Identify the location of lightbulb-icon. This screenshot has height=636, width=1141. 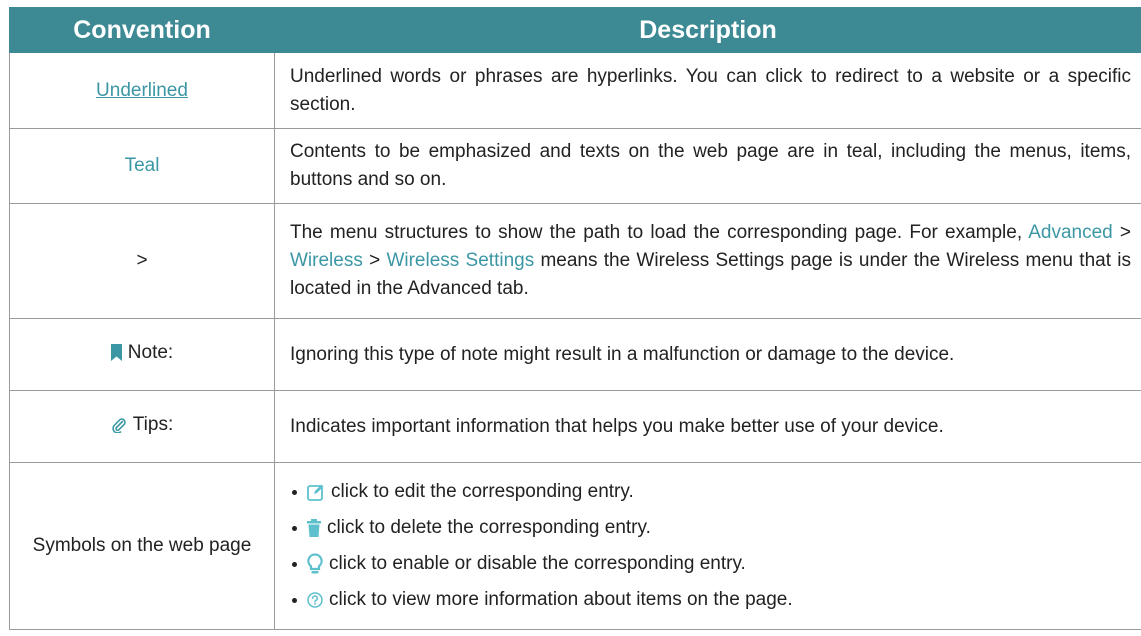
(315, 564).